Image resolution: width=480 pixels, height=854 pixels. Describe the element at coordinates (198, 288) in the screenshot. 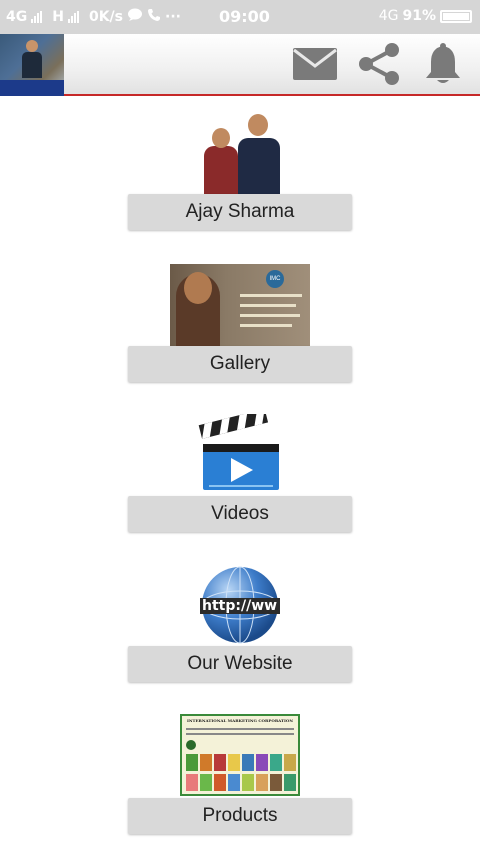

I see `gallery-face` at that location.